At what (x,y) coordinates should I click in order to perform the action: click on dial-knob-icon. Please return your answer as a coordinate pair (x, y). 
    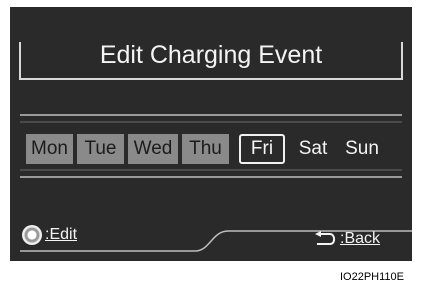
    Looking at the image, I should click on (32, 235).